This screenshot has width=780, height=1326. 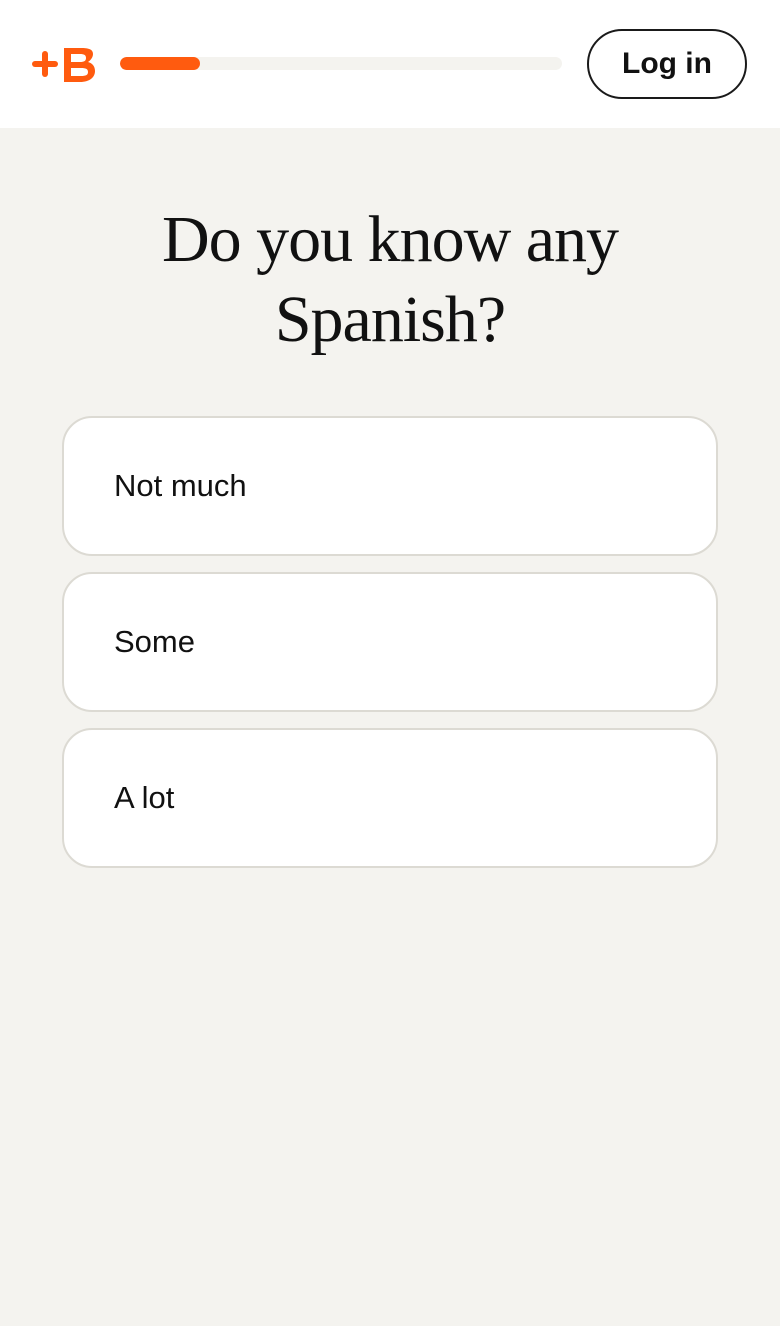 What do you see at coordinates (154, 641) in the screenshot?
I see `option-label: Some` at bounding box center [154, 641].